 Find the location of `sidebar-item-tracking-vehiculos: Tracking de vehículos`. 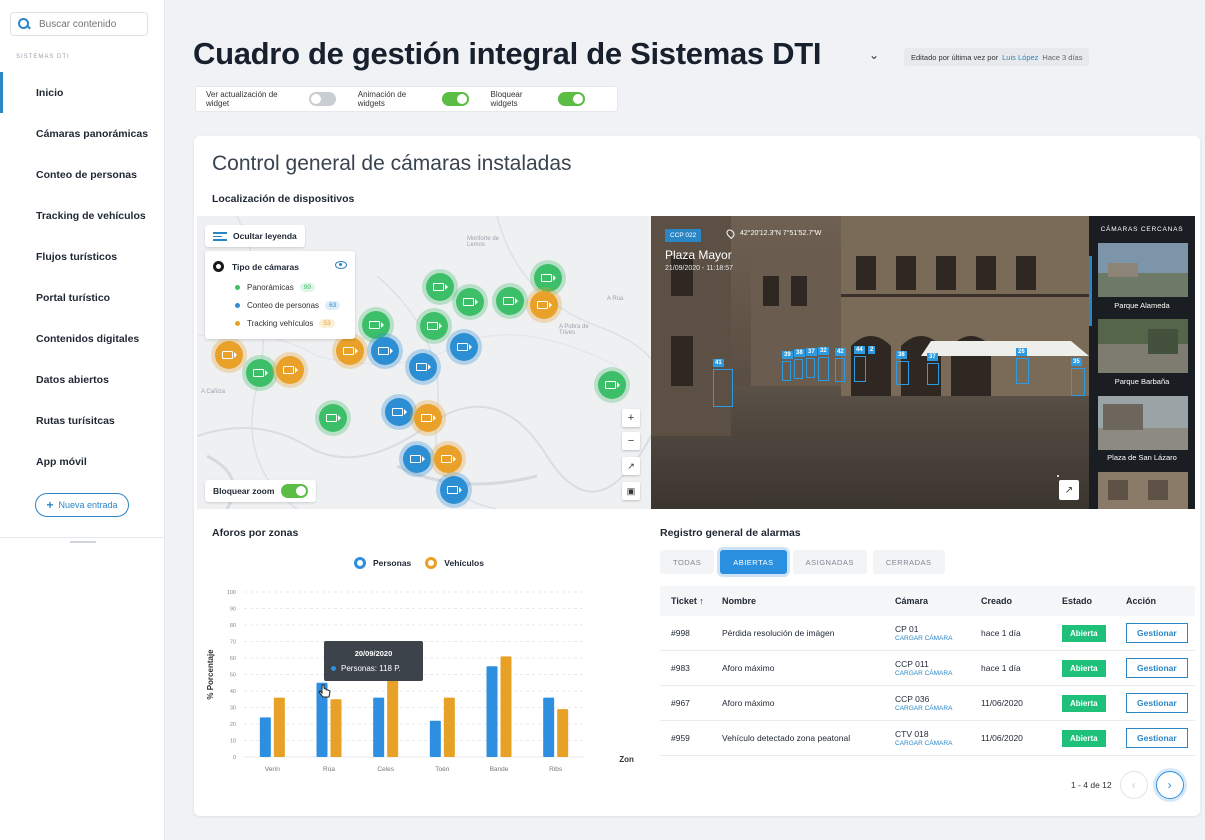

sidebar-item-tracking-vehiculos: Tracking de vehículos is located at coordinates (82, 215).